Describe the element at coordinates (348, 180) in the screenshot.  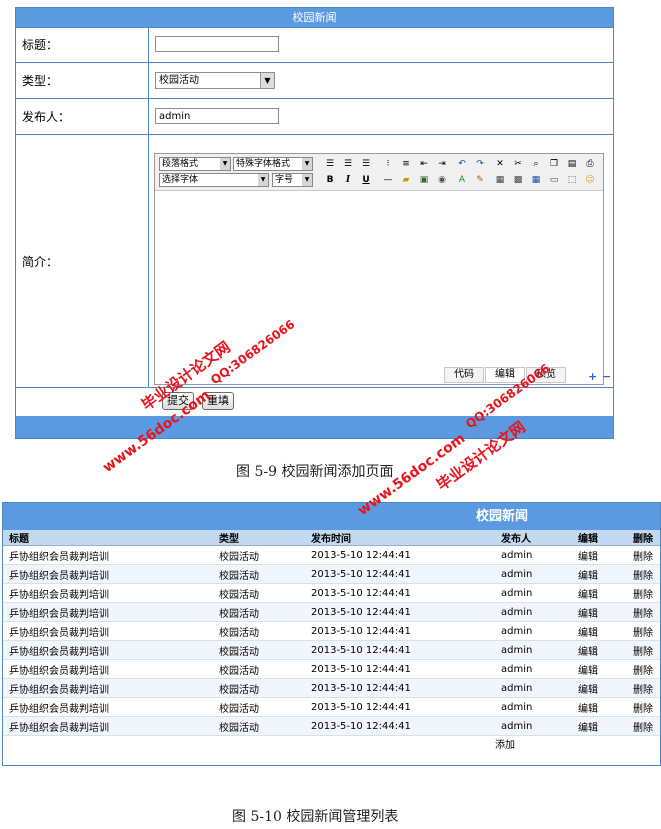
I see `italic-icon: I` at that location.